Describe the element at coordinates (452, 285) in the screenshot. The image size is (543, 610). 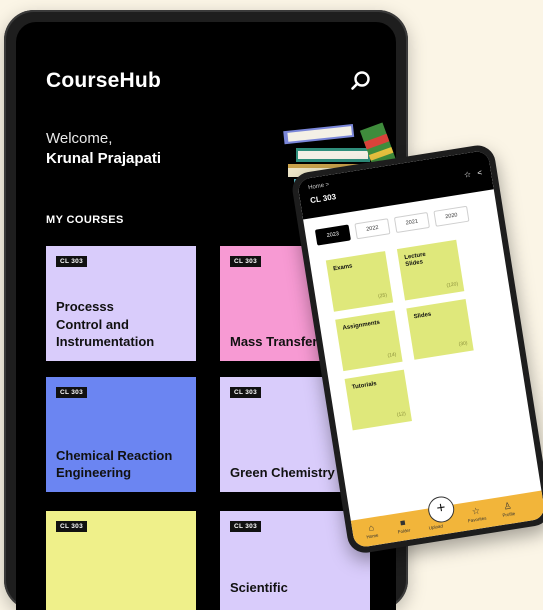
I see `tile-count: (120)` at that location.